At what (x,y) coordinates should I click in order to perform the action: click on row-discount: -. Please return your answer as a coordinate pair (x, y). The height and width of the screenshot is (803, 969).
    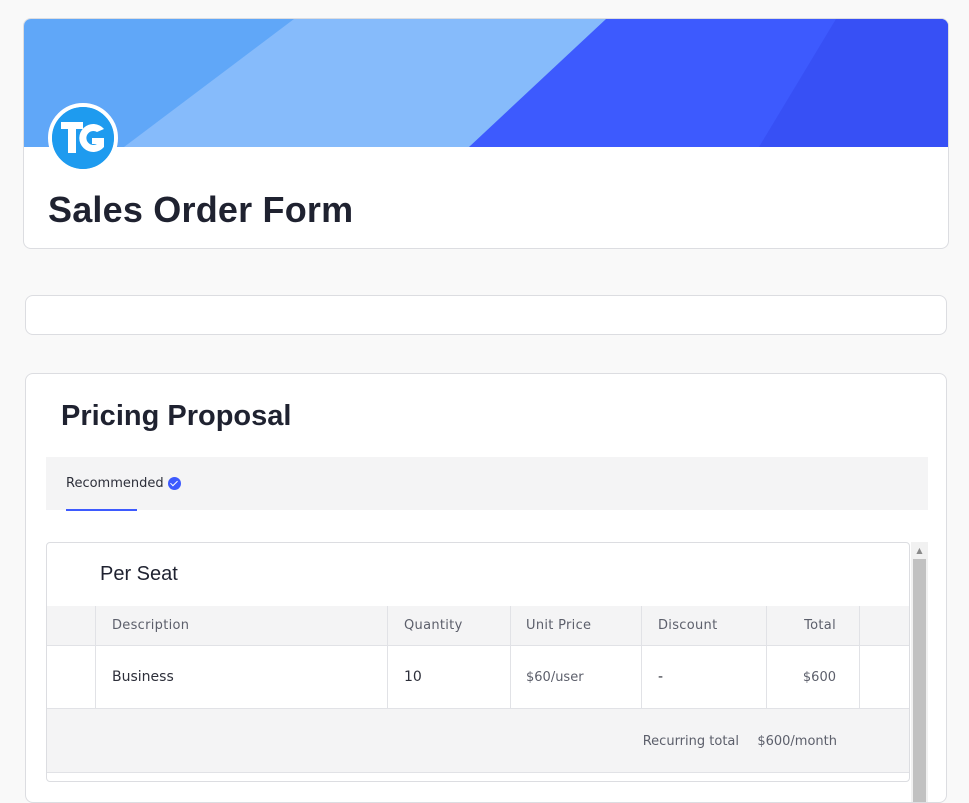
    Looking at the image, I should click on (661, 677).